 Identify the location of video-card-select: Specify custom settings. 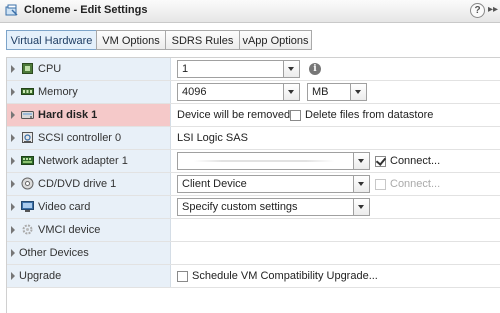
(273, 207).